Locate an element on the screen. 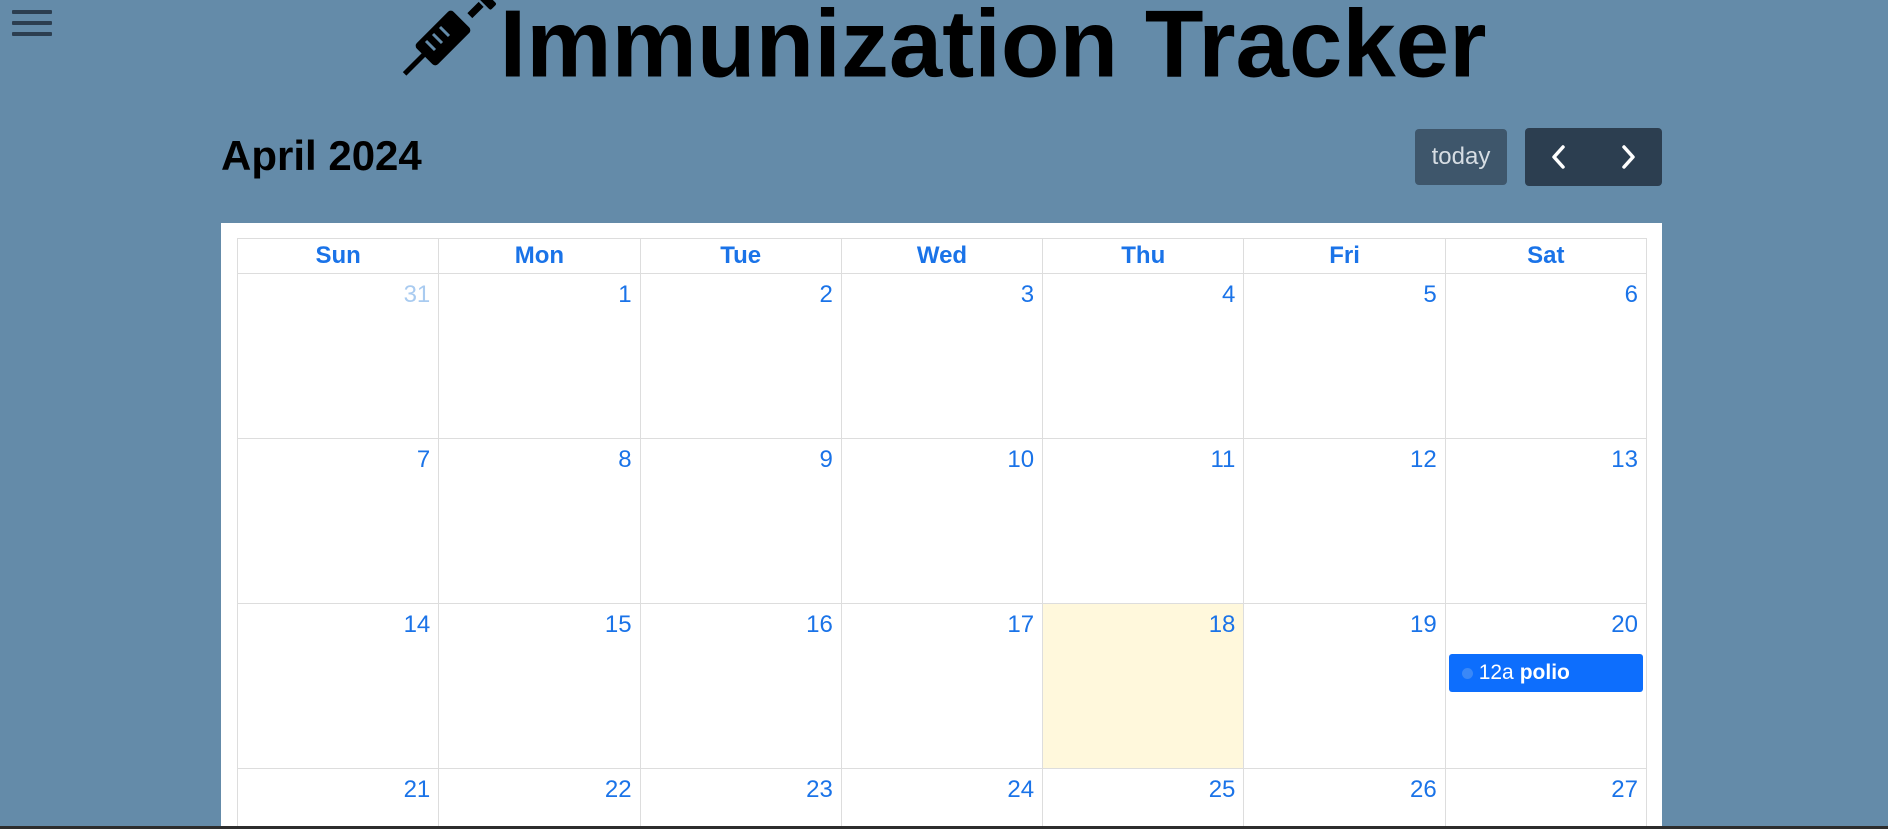 The width and height of the screenshot is (1888, 829). day-cell-today: 18 is located at coordinates (1143, 686).